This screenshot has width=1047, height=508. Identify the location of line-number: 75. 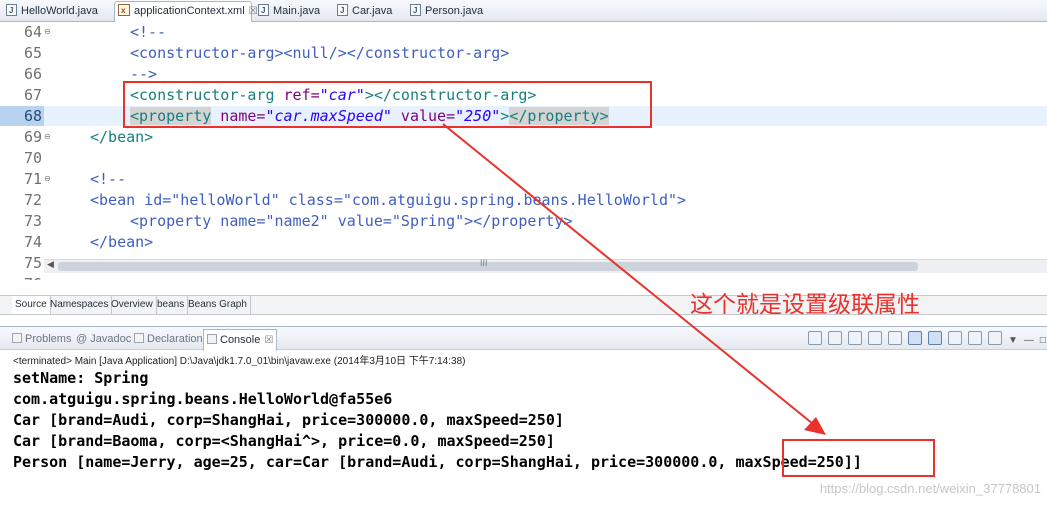
(32, 263).